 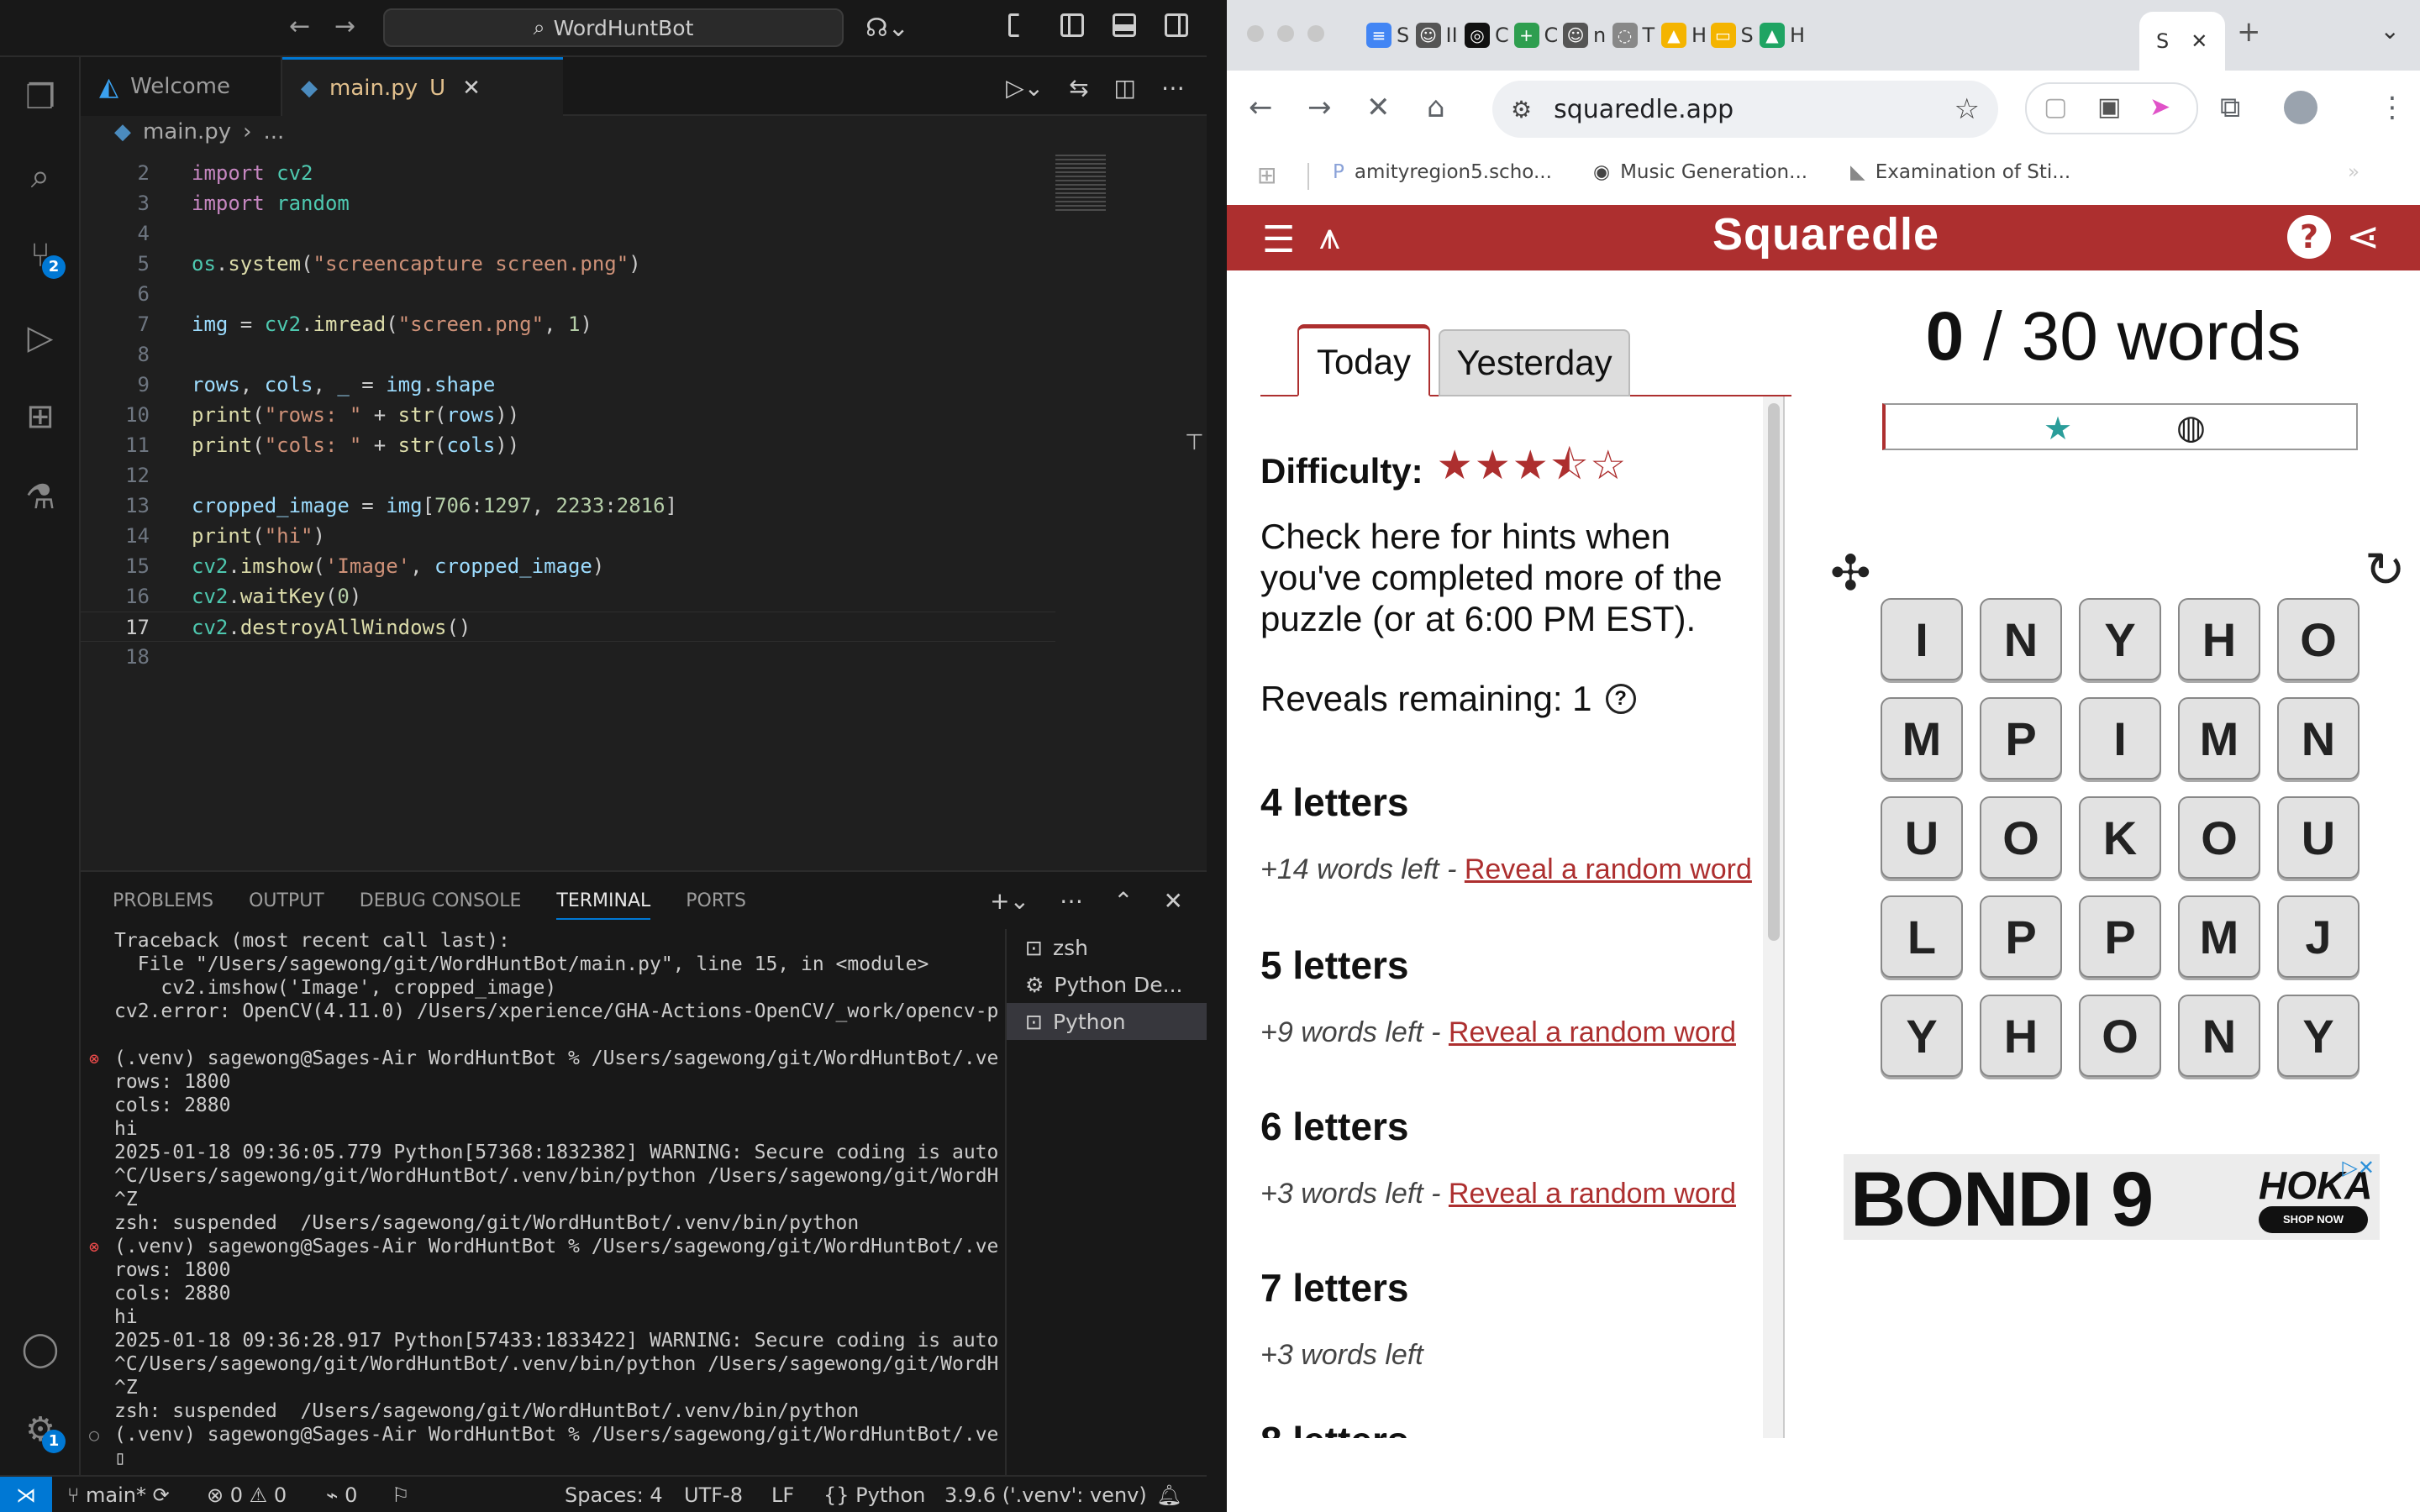 I want to click on terminal-instance: ⊡ zsh, so click(x=1107, y=947).